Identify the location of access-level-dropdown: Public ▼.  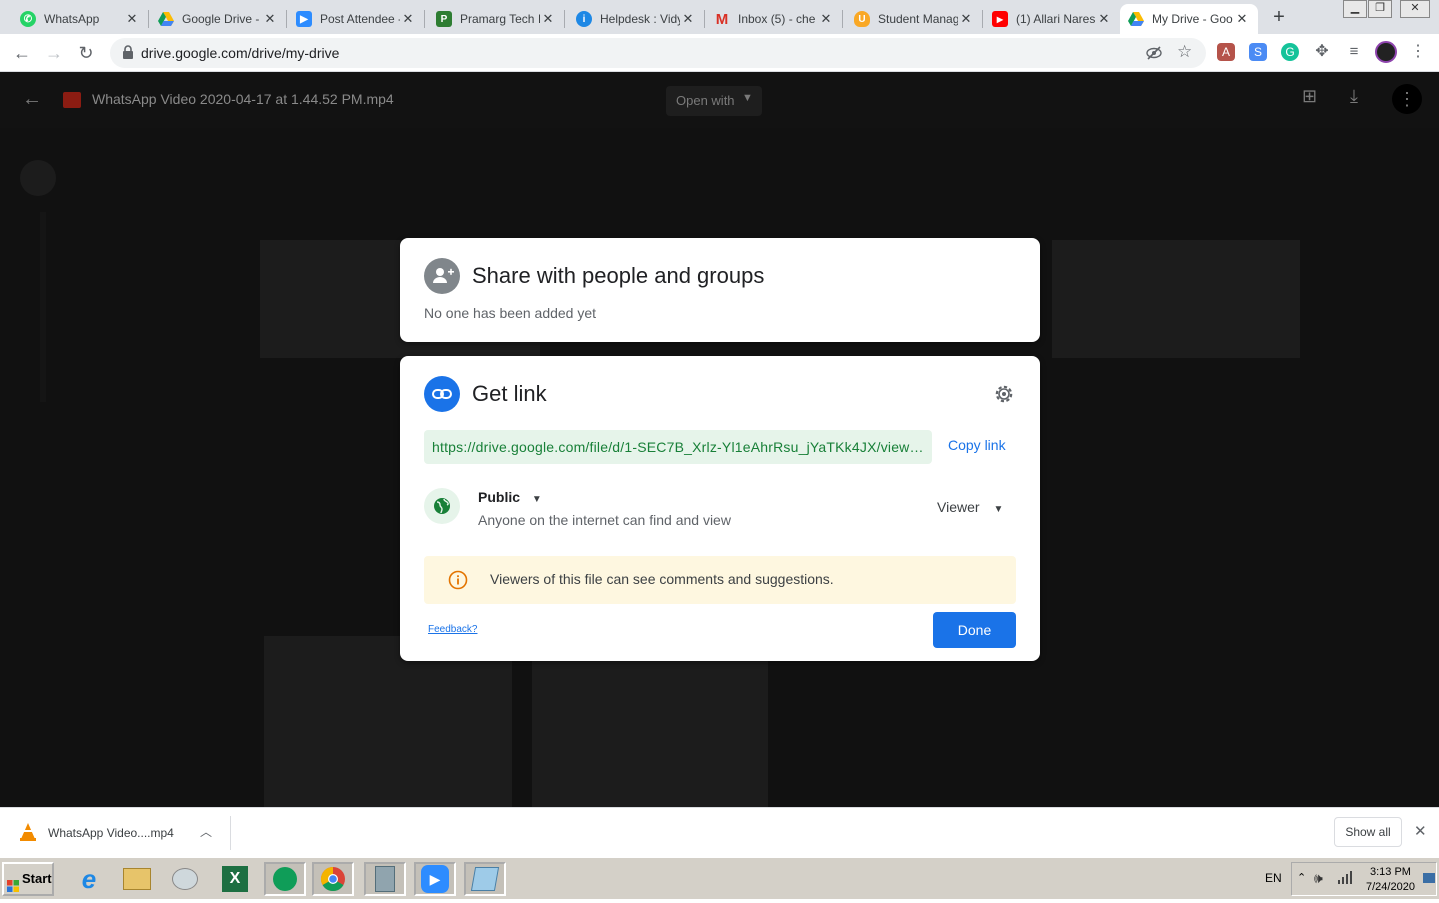
(510, 497).